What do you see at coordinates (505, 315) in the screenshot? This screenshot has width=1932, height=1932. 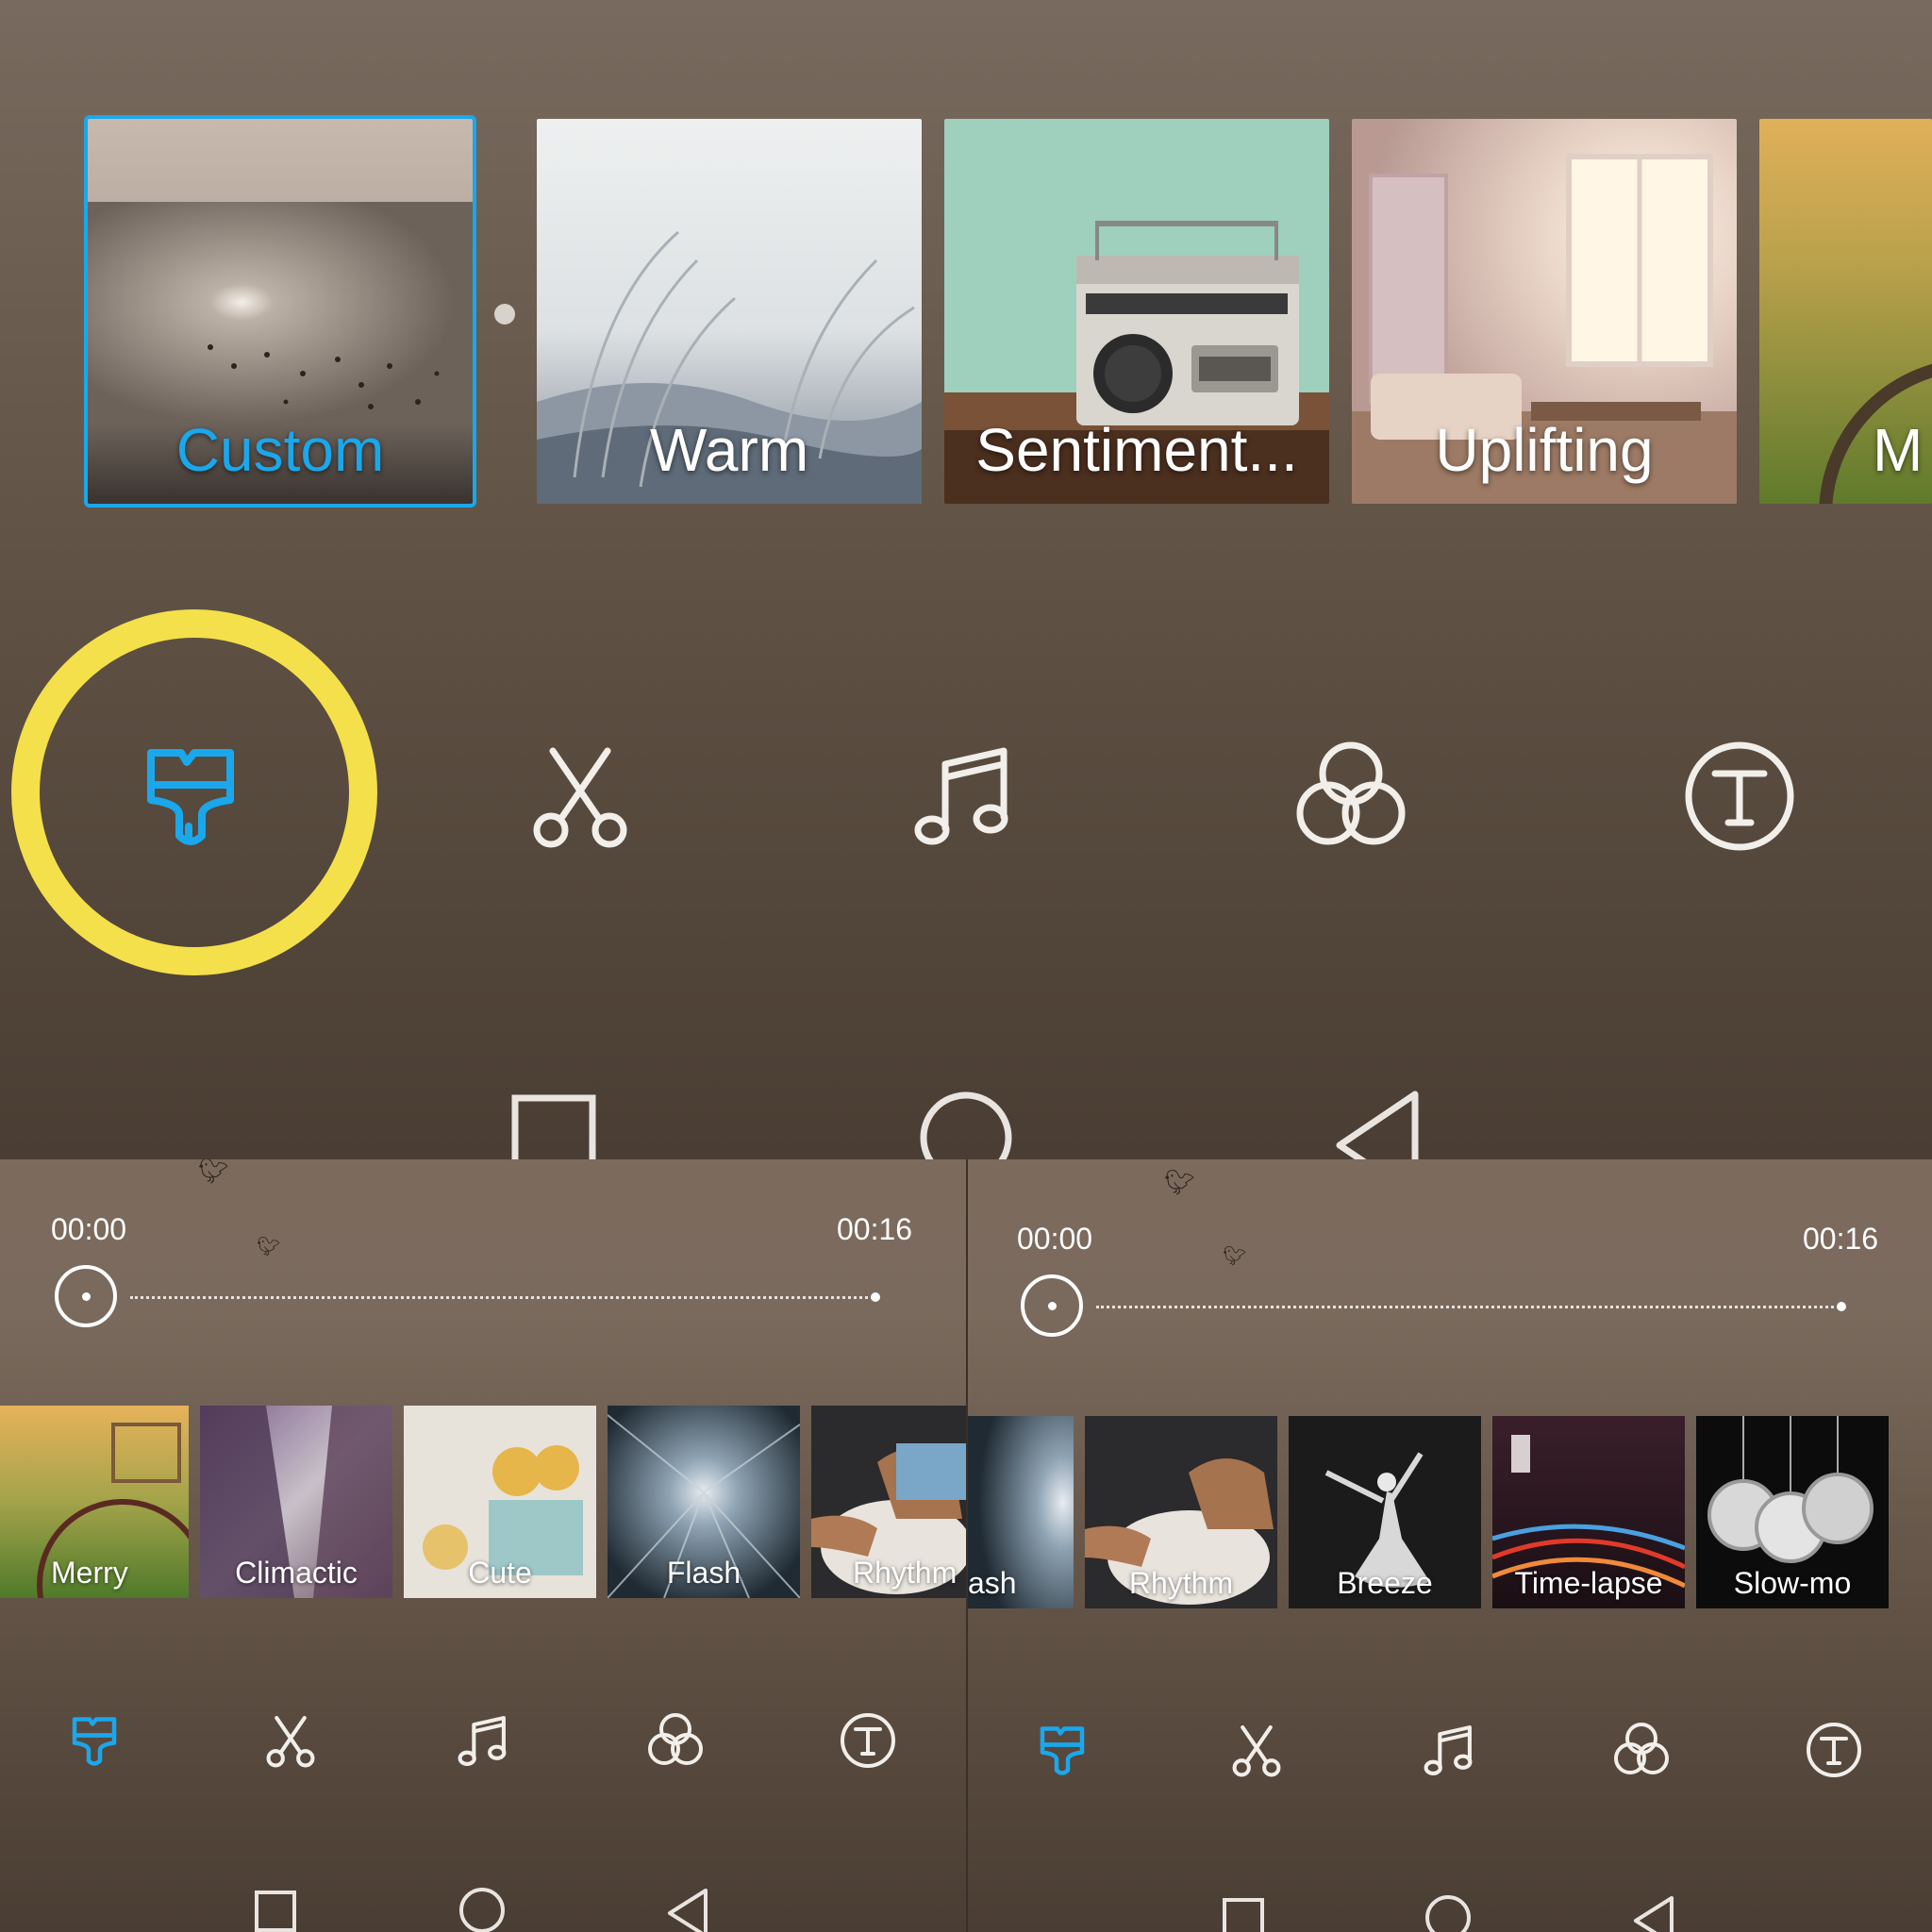 I see `selected-indicator-dot` at bounding box center [505, 315].